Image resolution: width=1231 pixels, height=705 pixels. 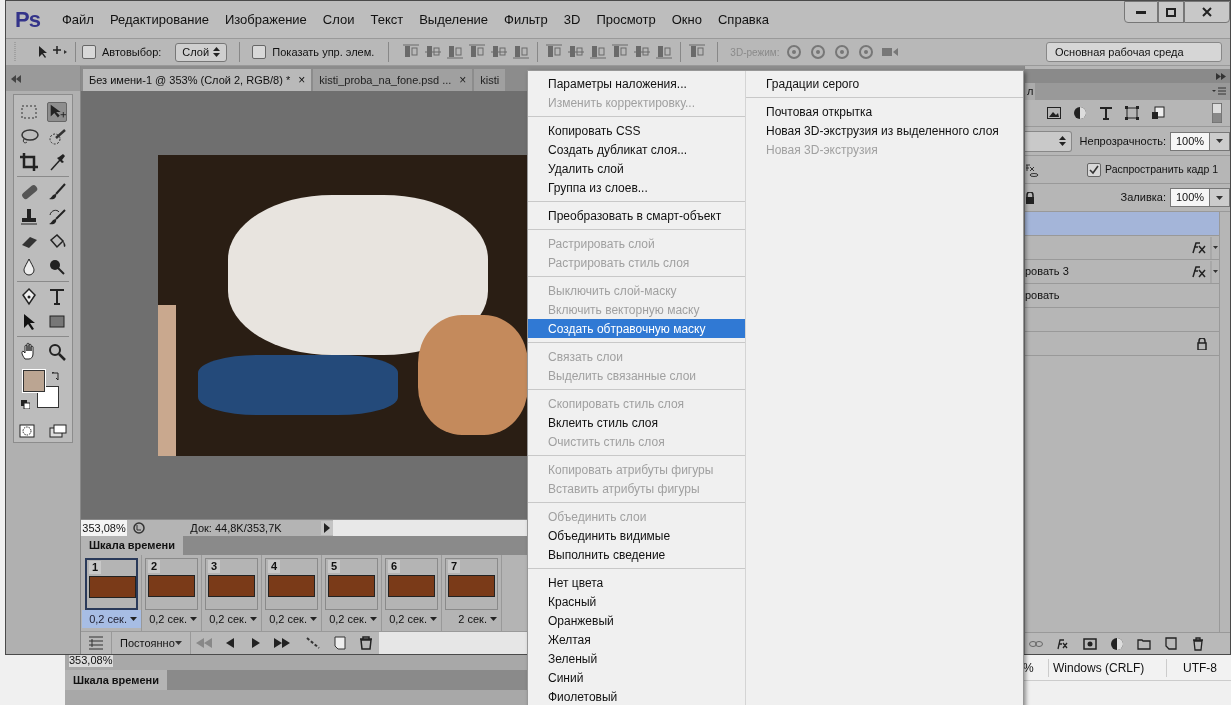 I want to click on frame-delay: 2 сек., so click(x=471, y=619).